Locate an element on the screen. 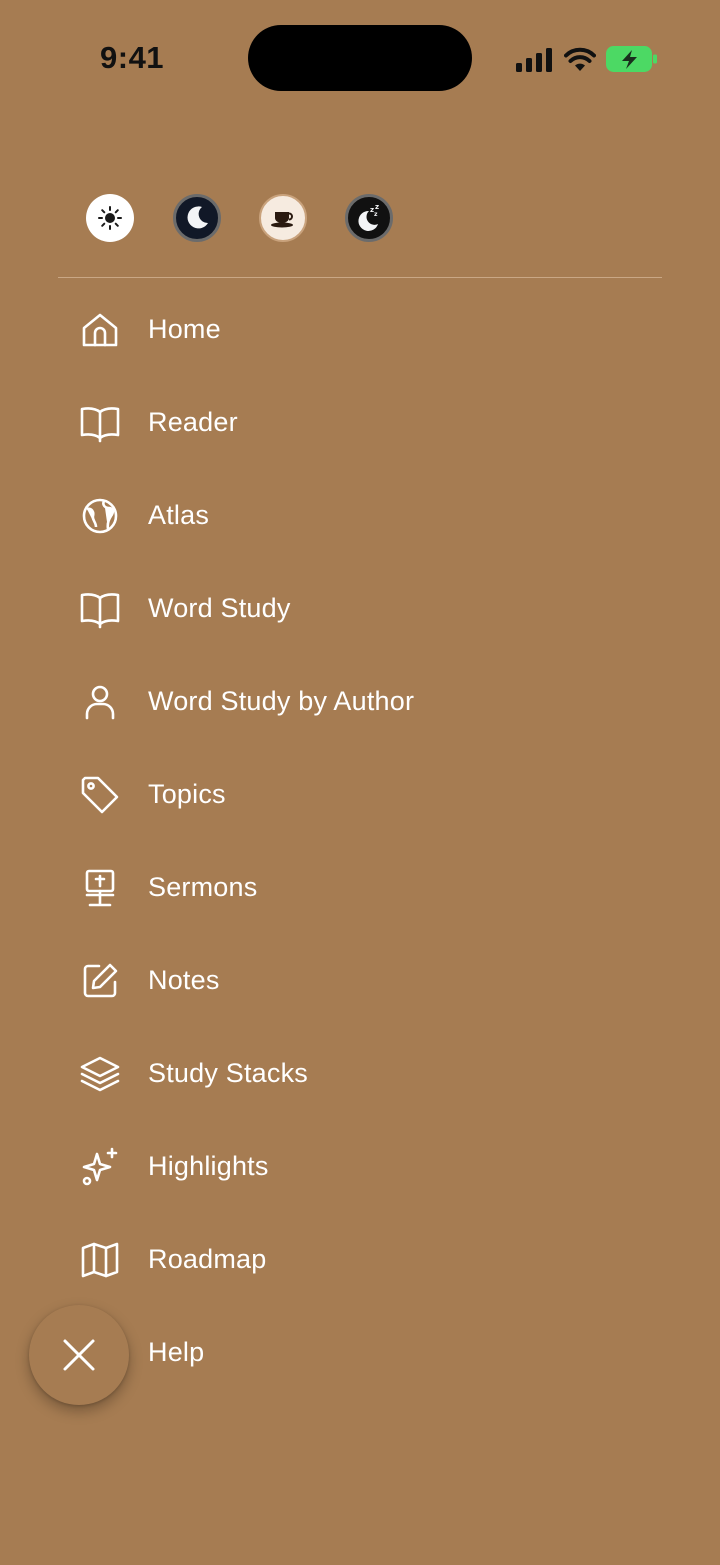 Image resolution: width=720 pixels, height=1565 pixels. coffee-cup-icon is located at coordinates (282, 220).